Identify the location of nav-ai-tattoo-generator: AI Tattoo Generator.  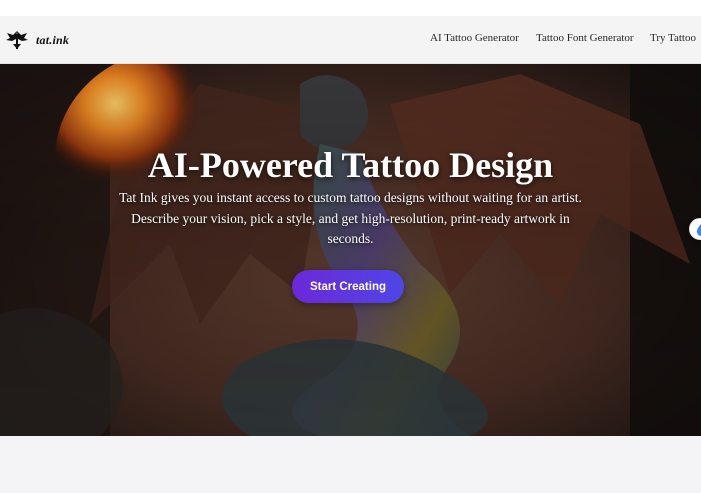
(474, 38).